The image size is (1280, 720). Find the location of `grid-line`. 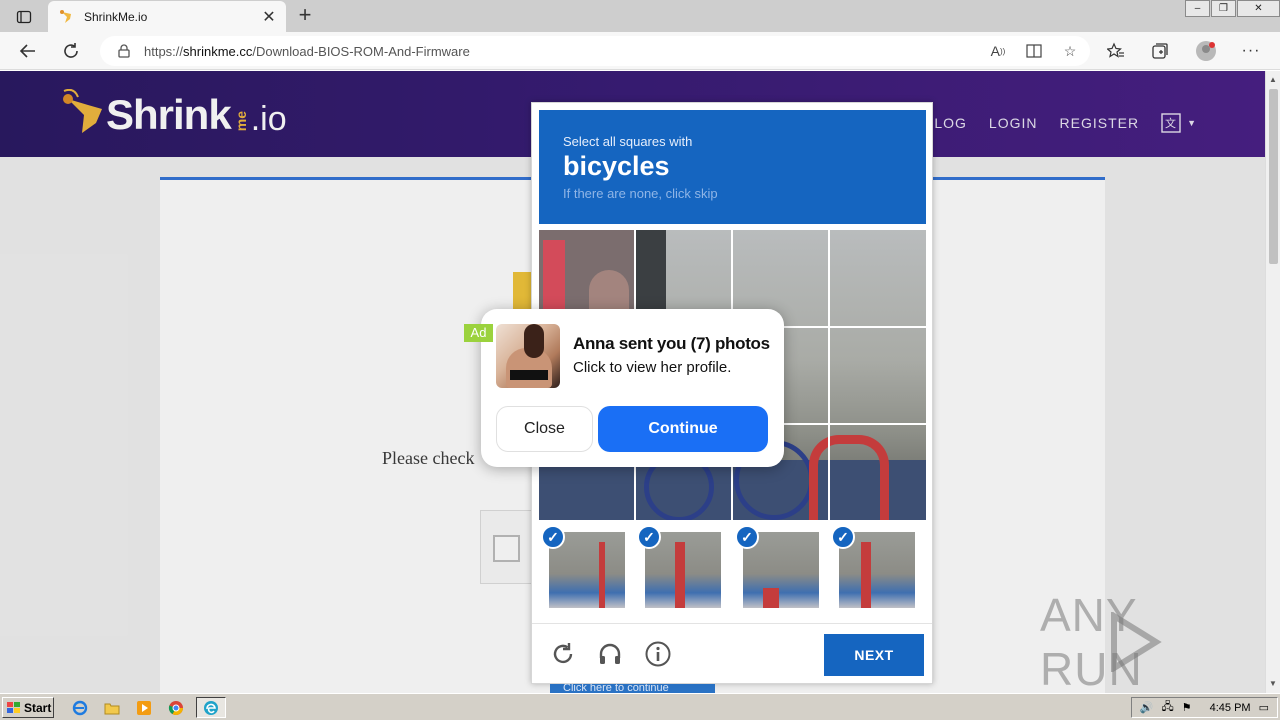

grid-line is located at coordinates (829, 375).